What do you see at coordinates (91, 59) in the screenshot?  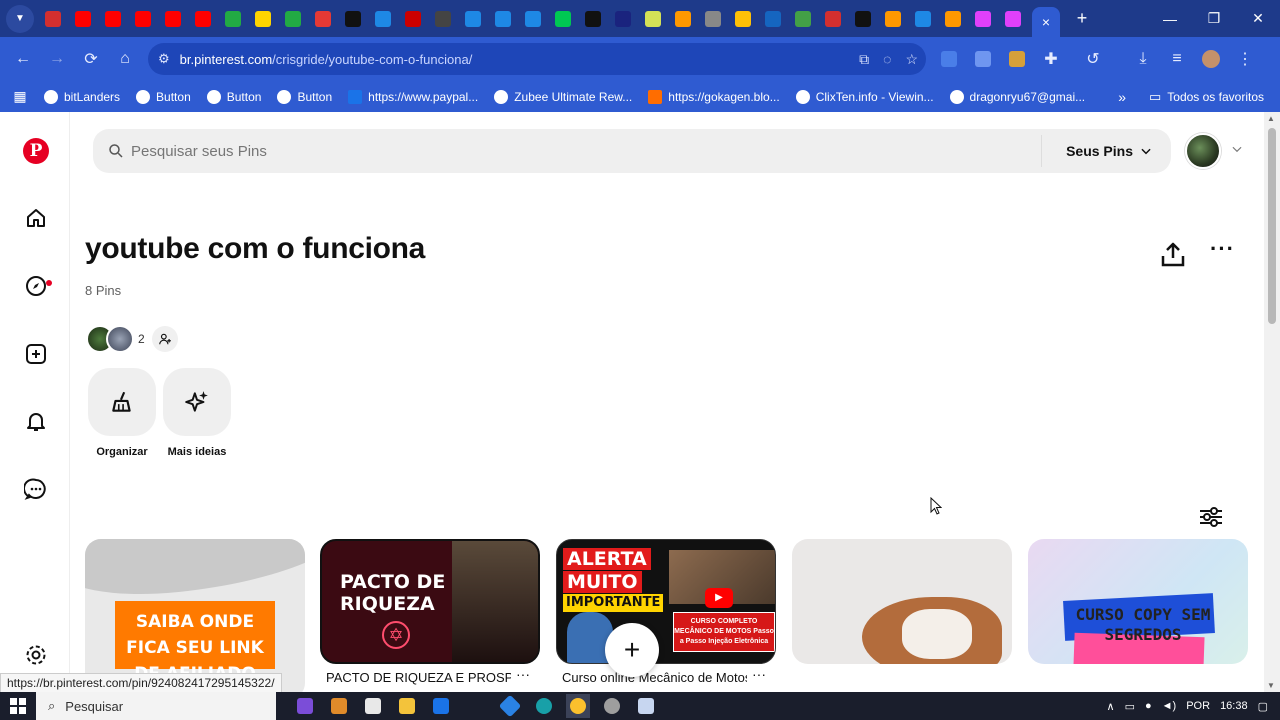 I see `reload-icon: ⟳` at bounding box center [91, 59].